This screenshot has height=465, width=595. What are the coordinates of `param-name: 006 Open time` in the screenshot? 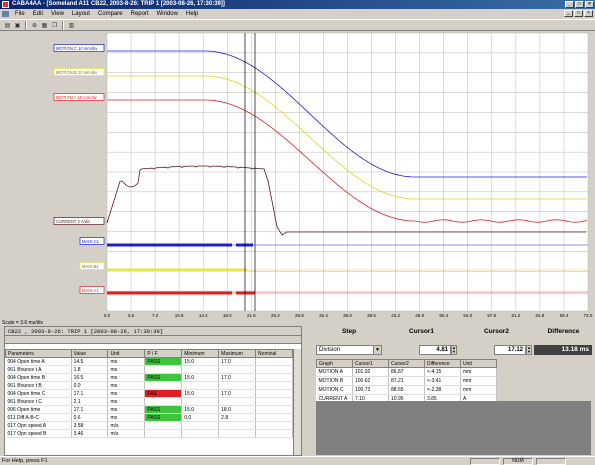 It's located at (38, 409).